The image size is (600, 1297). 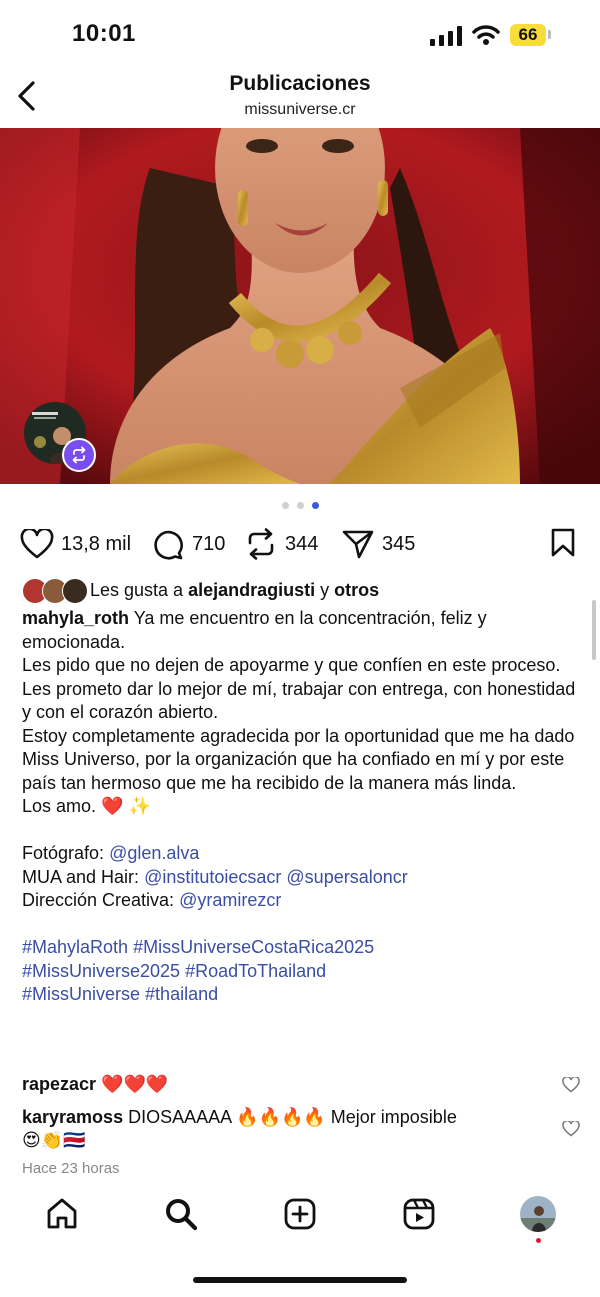 I want to click on carousel-dot-active, so click(x=315, y=505).